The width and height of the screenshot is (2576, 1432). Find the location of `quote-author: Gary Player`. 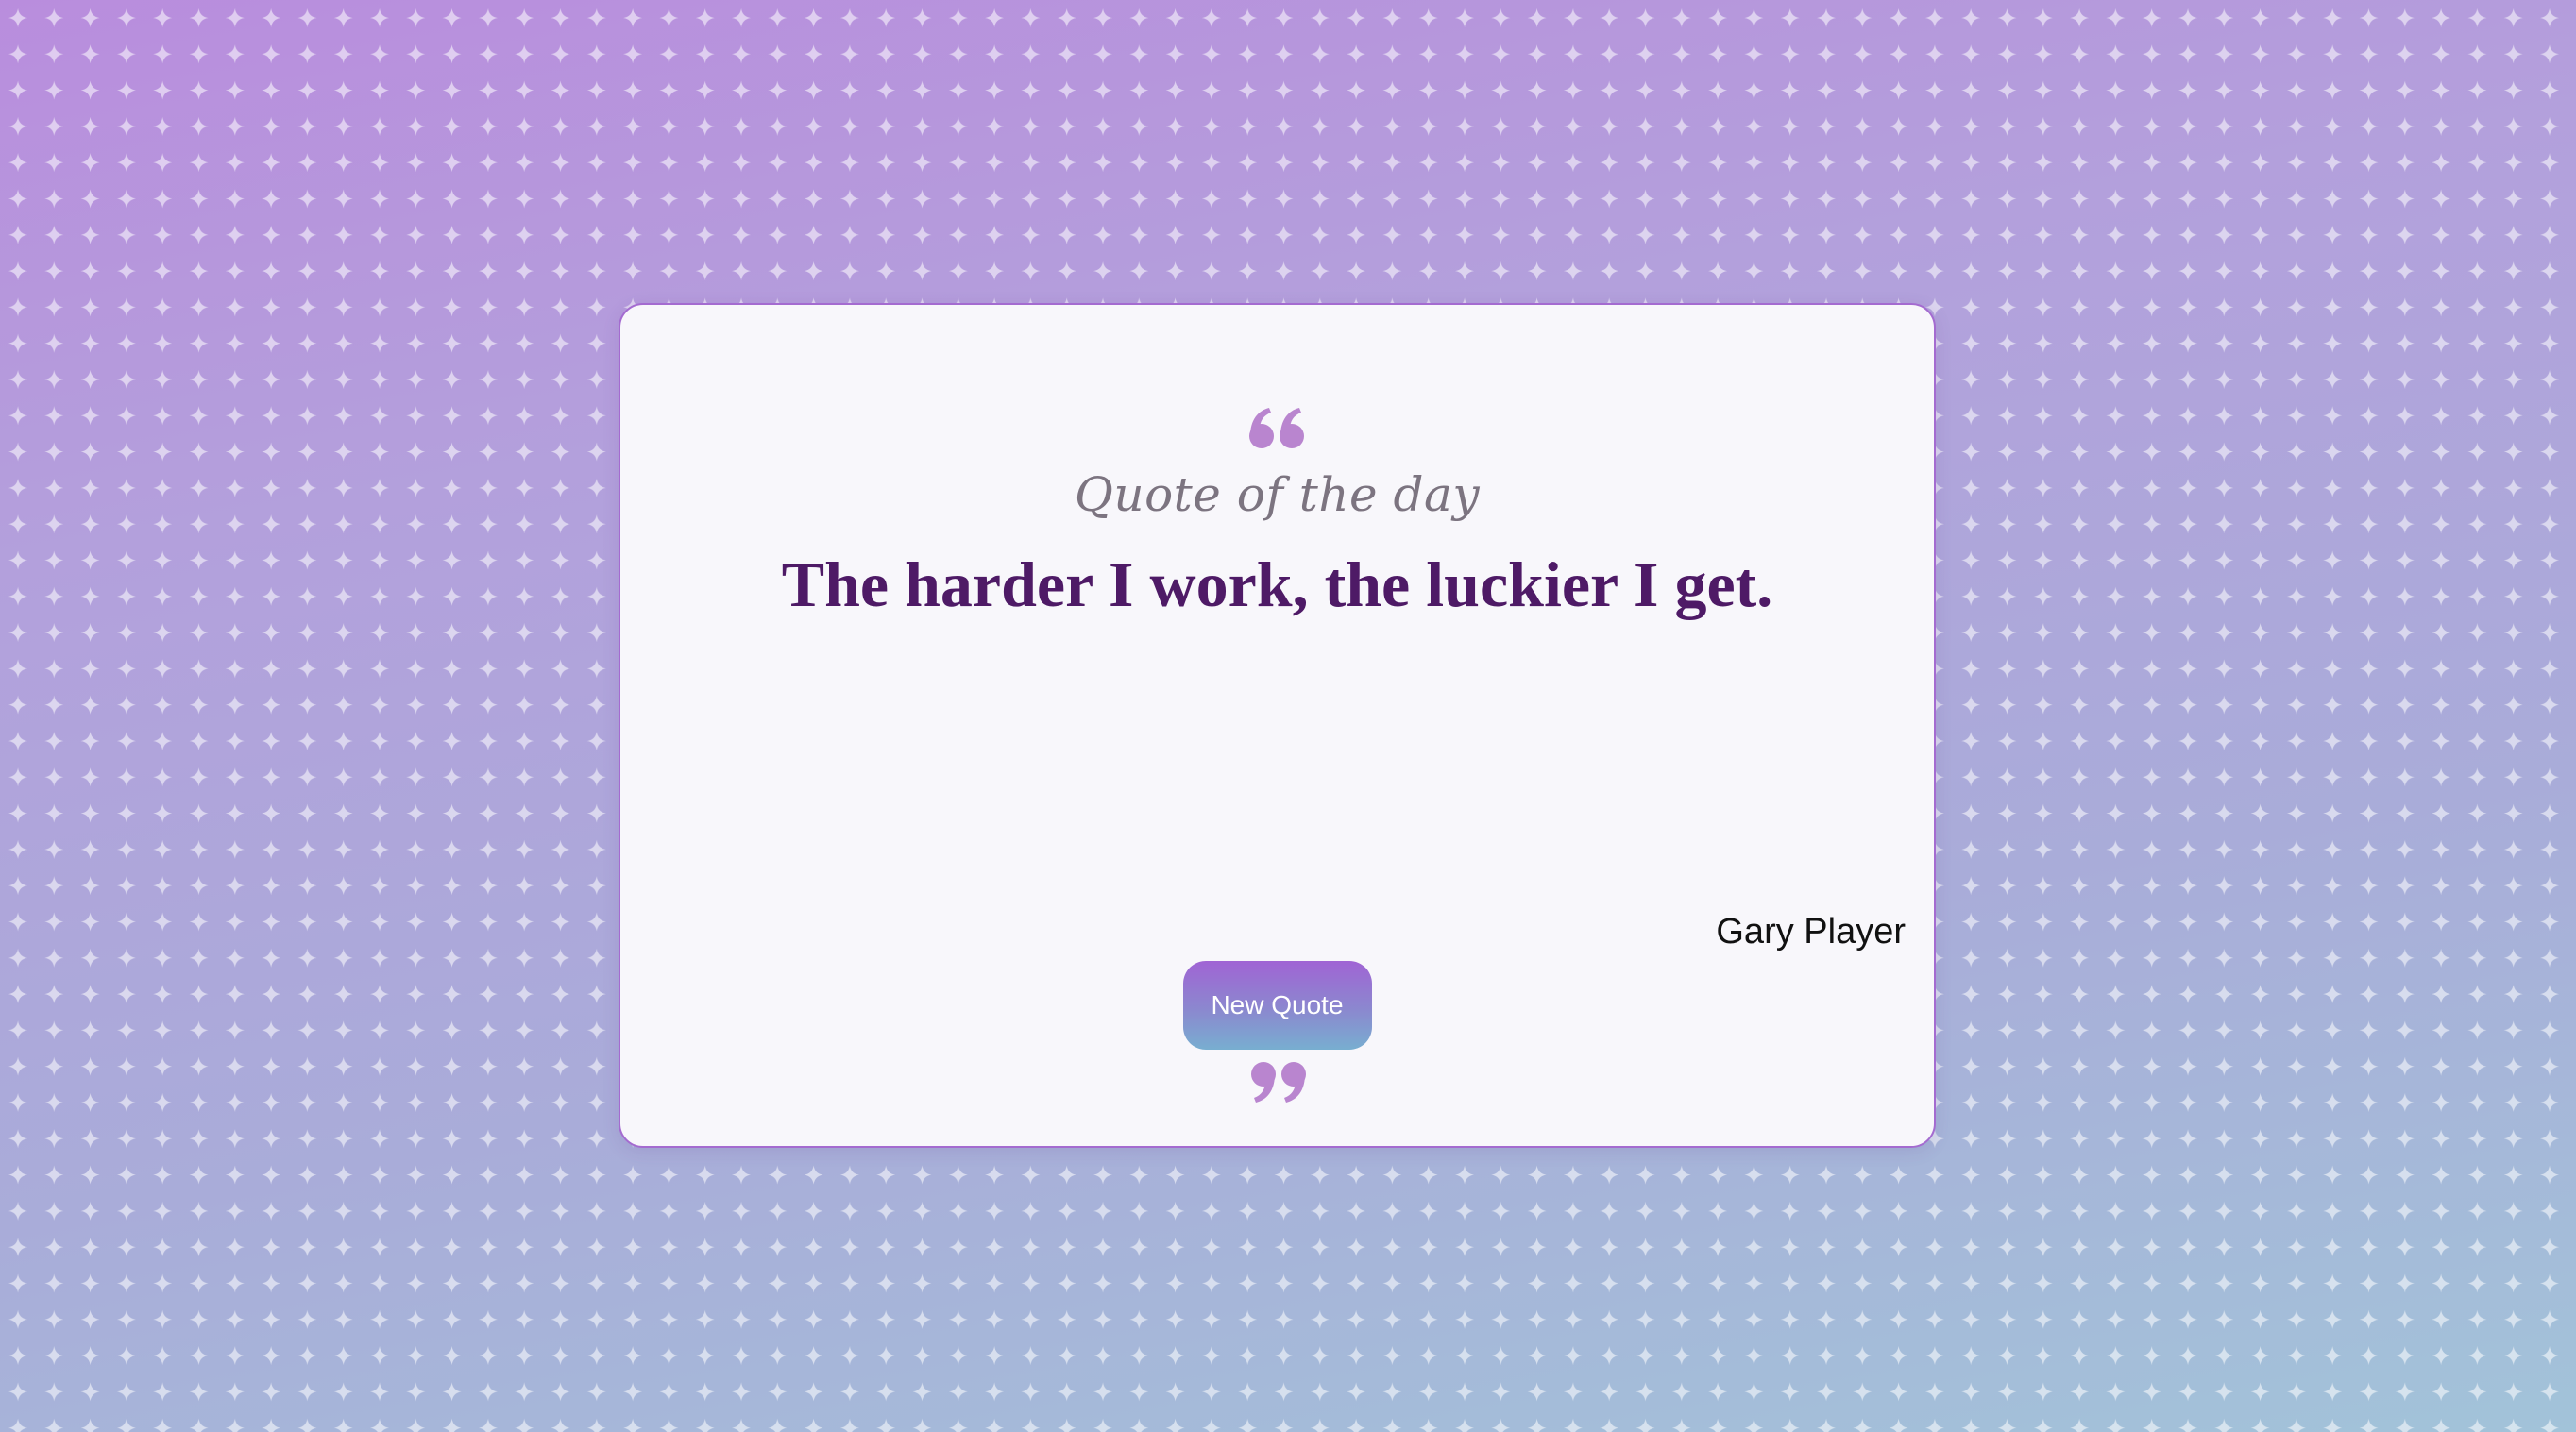

quote-author: Gary Player is located at coordinates (1811, 932).